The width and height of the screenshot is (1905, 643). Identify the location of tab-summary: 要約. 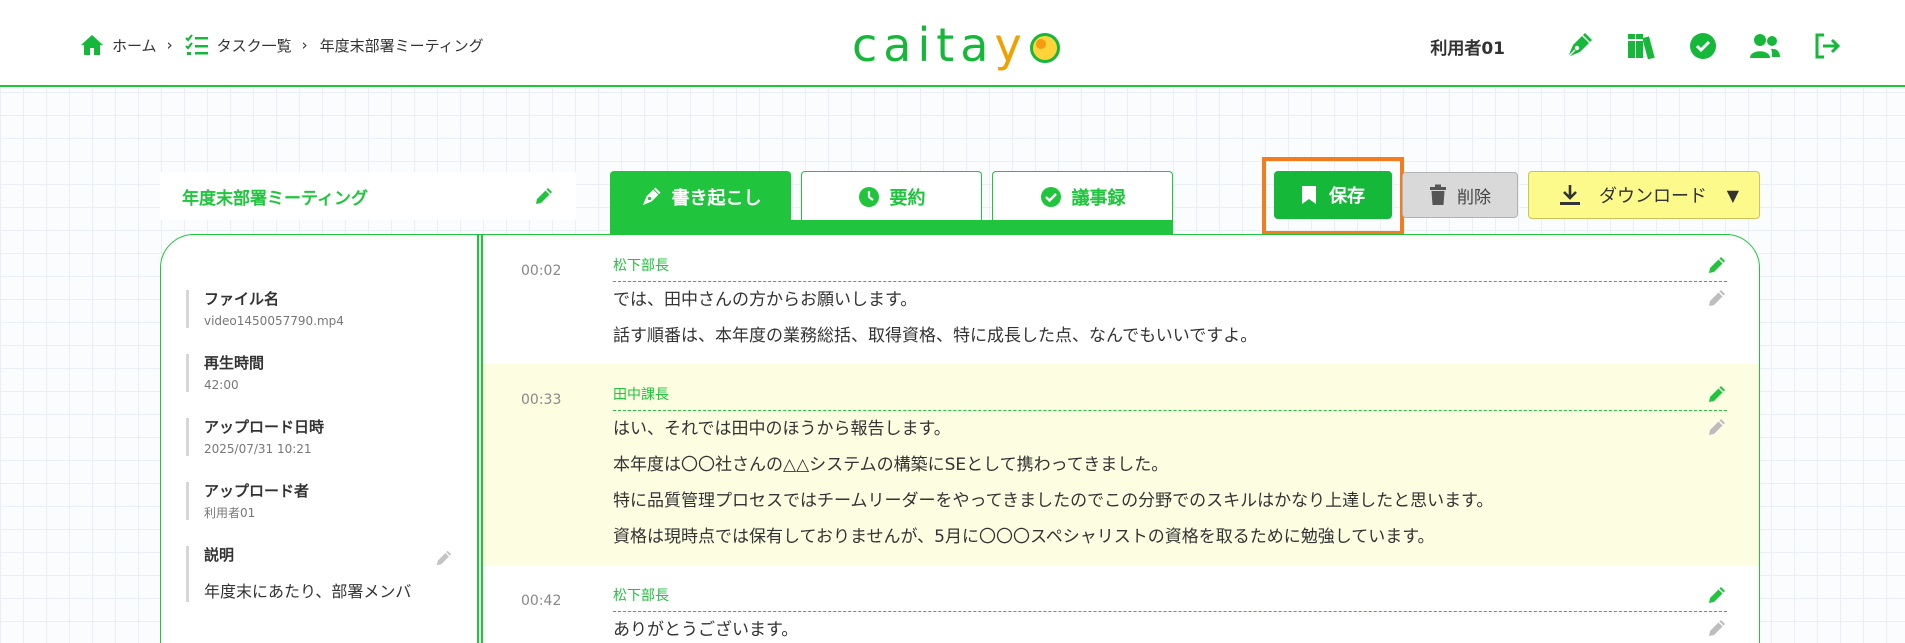
(891, 196).